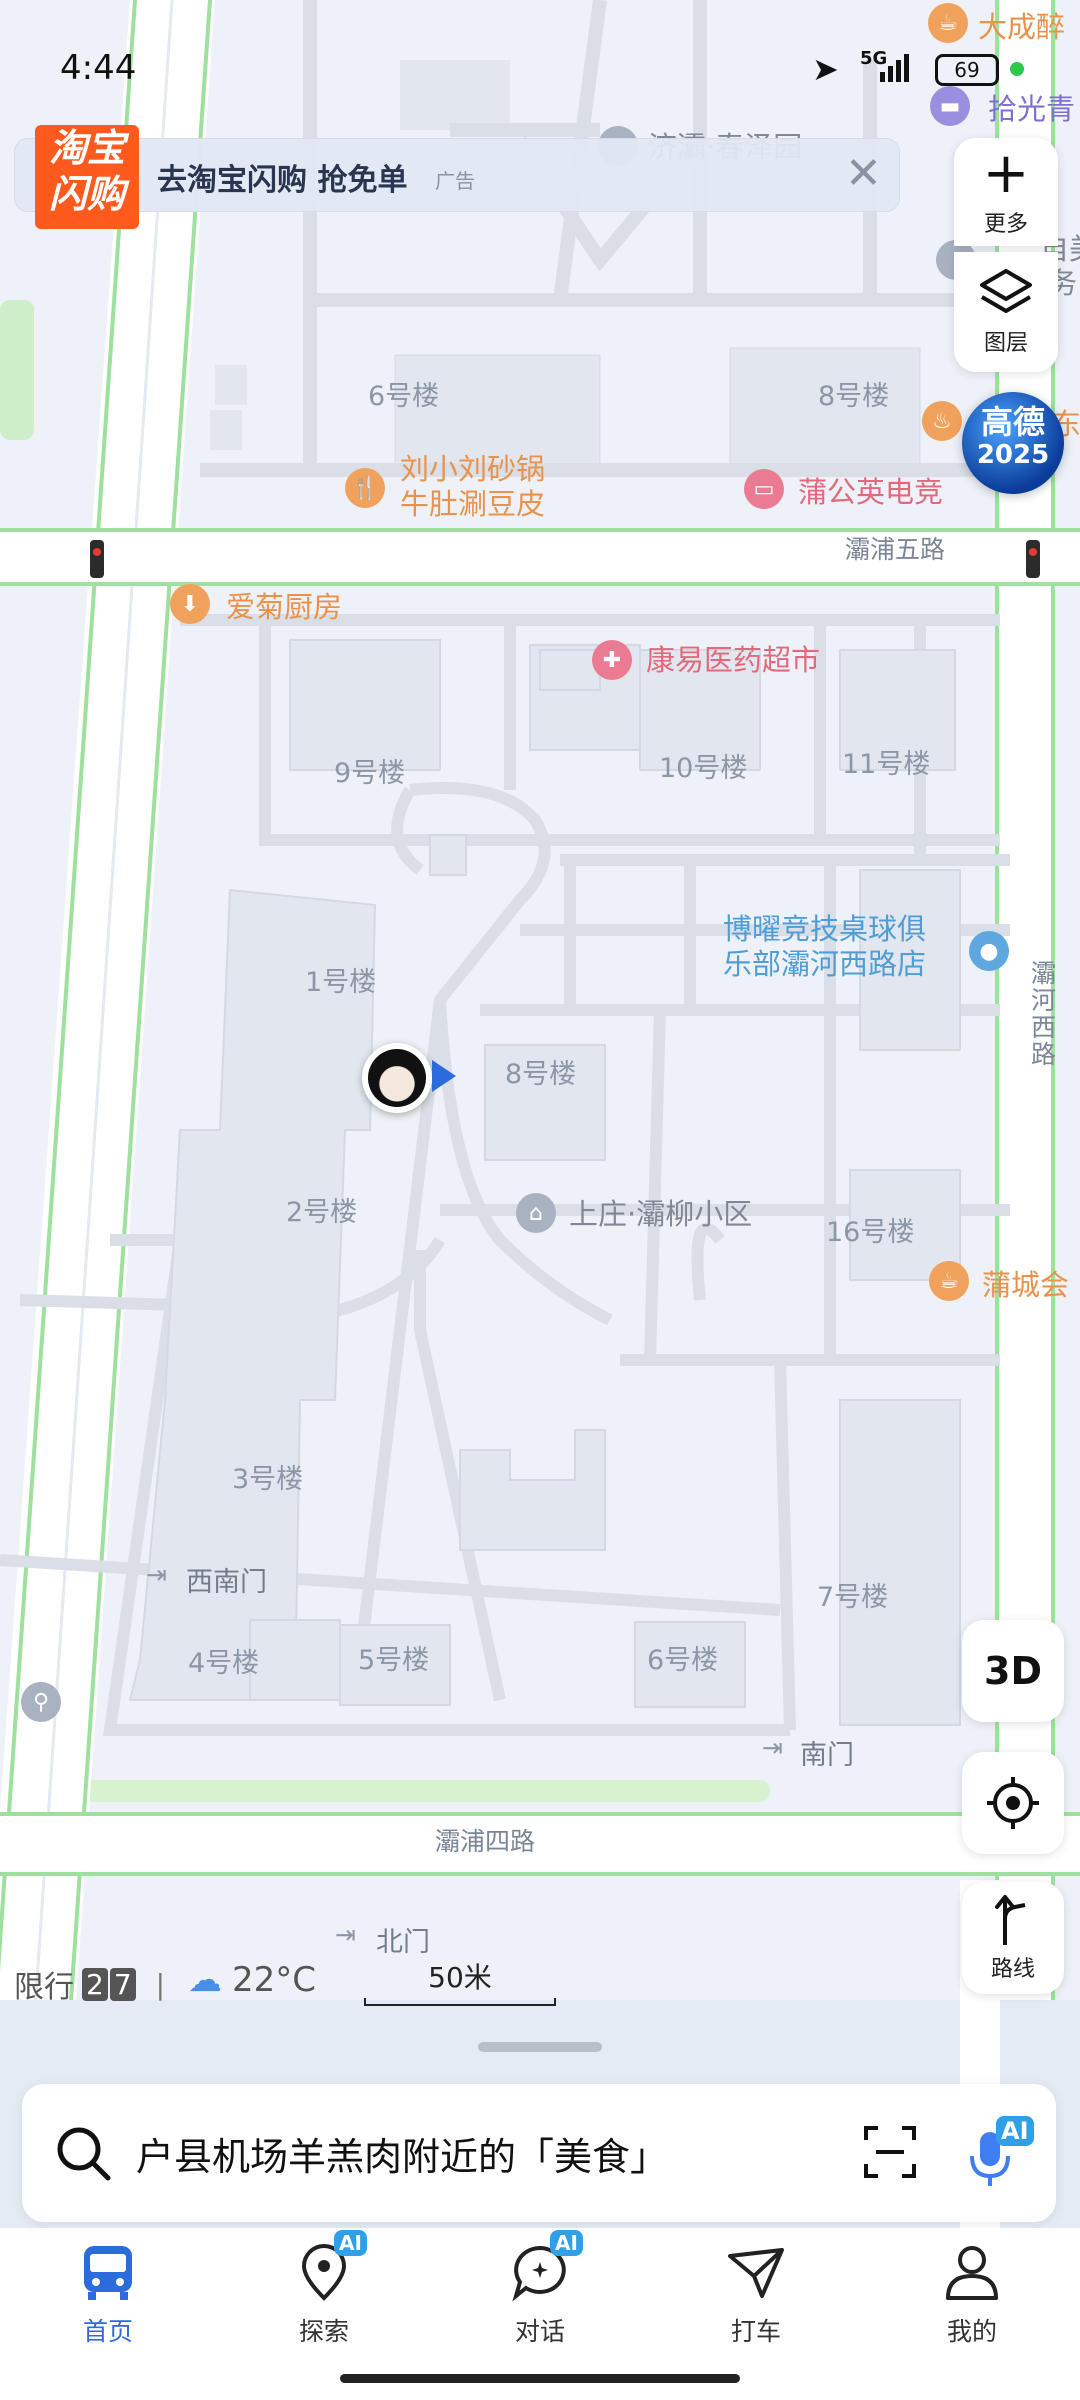  I want to click on locate-me-button, so click(1013, 1803).